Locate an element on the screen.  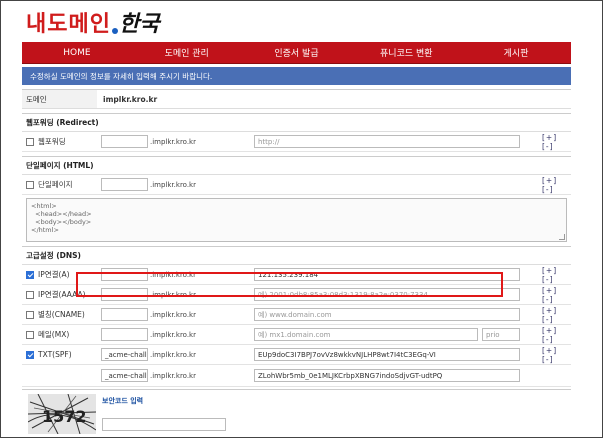
html-row: 단일페이지 .implkr.kro.kr [+] [-] is located at coordinates (296, 185).